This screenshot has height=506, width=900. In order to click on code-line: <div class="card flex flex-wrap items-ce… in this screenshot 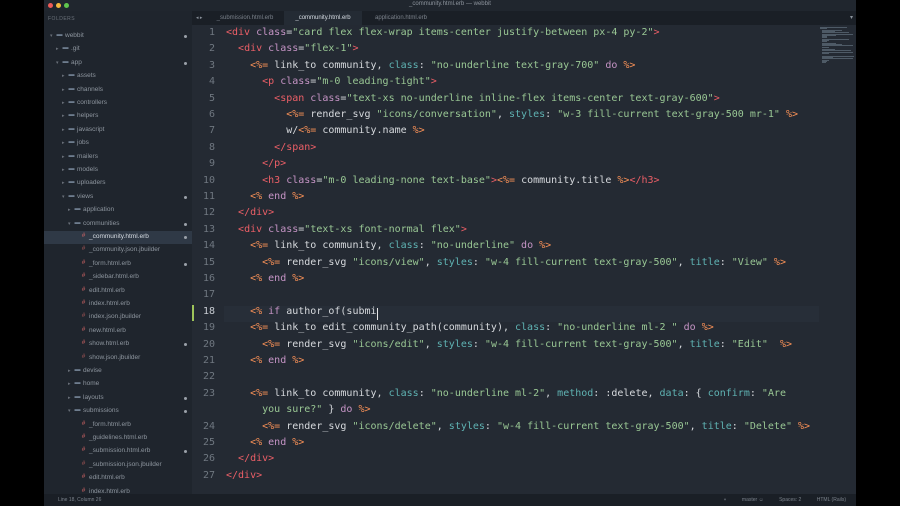, I will do `click(443, 32)`.